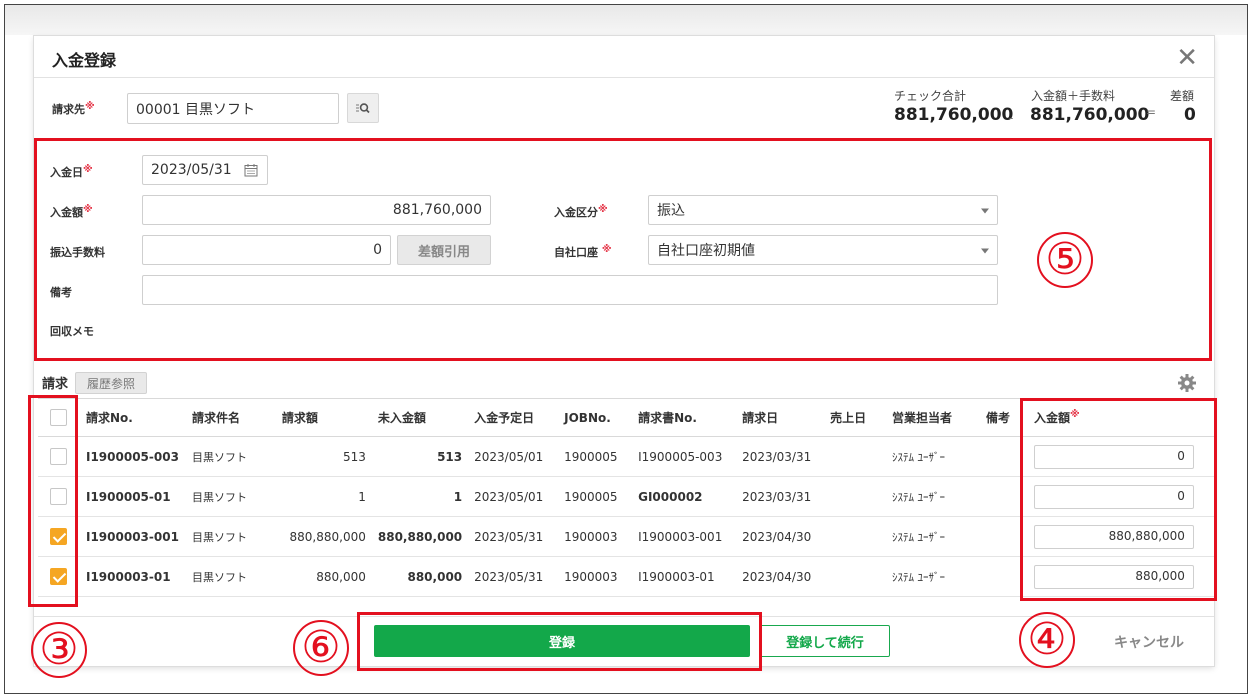 Image resolution: width=1254 pixels, height=700 pixels. What do you see at coordinates (323, 417) in the screenshot?
I see `col-header: 請求額` at bounding box center [323, 417].